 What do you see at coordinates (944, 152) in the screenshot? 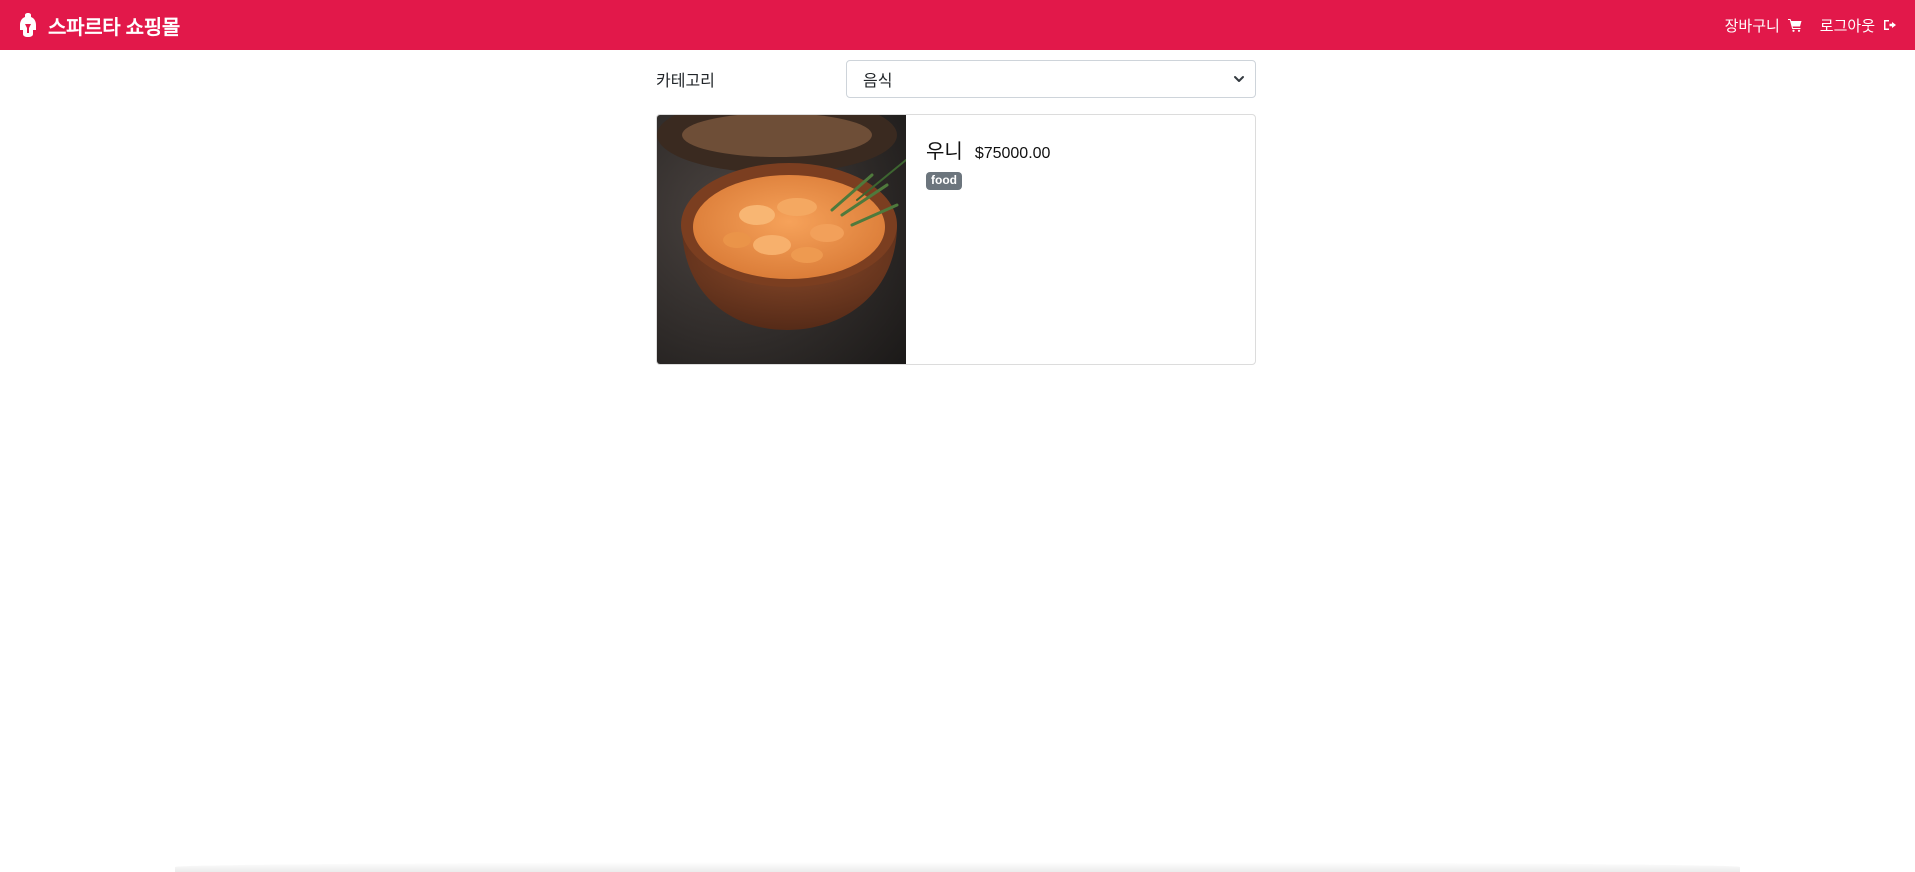
I see `product-name: 우니` at bounding box center [944, 152].